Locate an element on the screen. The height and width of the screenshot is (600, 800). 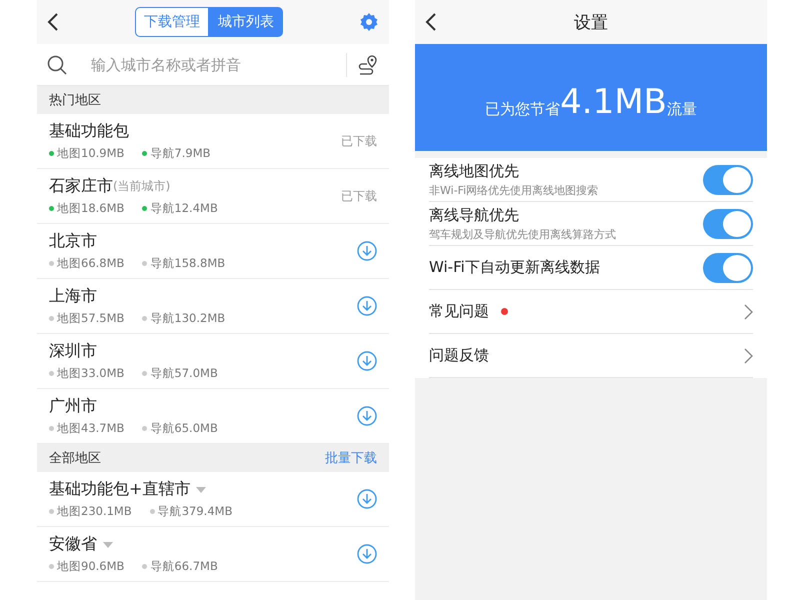
saved-amount: 4.1MB is located at coordinates (613, 102).